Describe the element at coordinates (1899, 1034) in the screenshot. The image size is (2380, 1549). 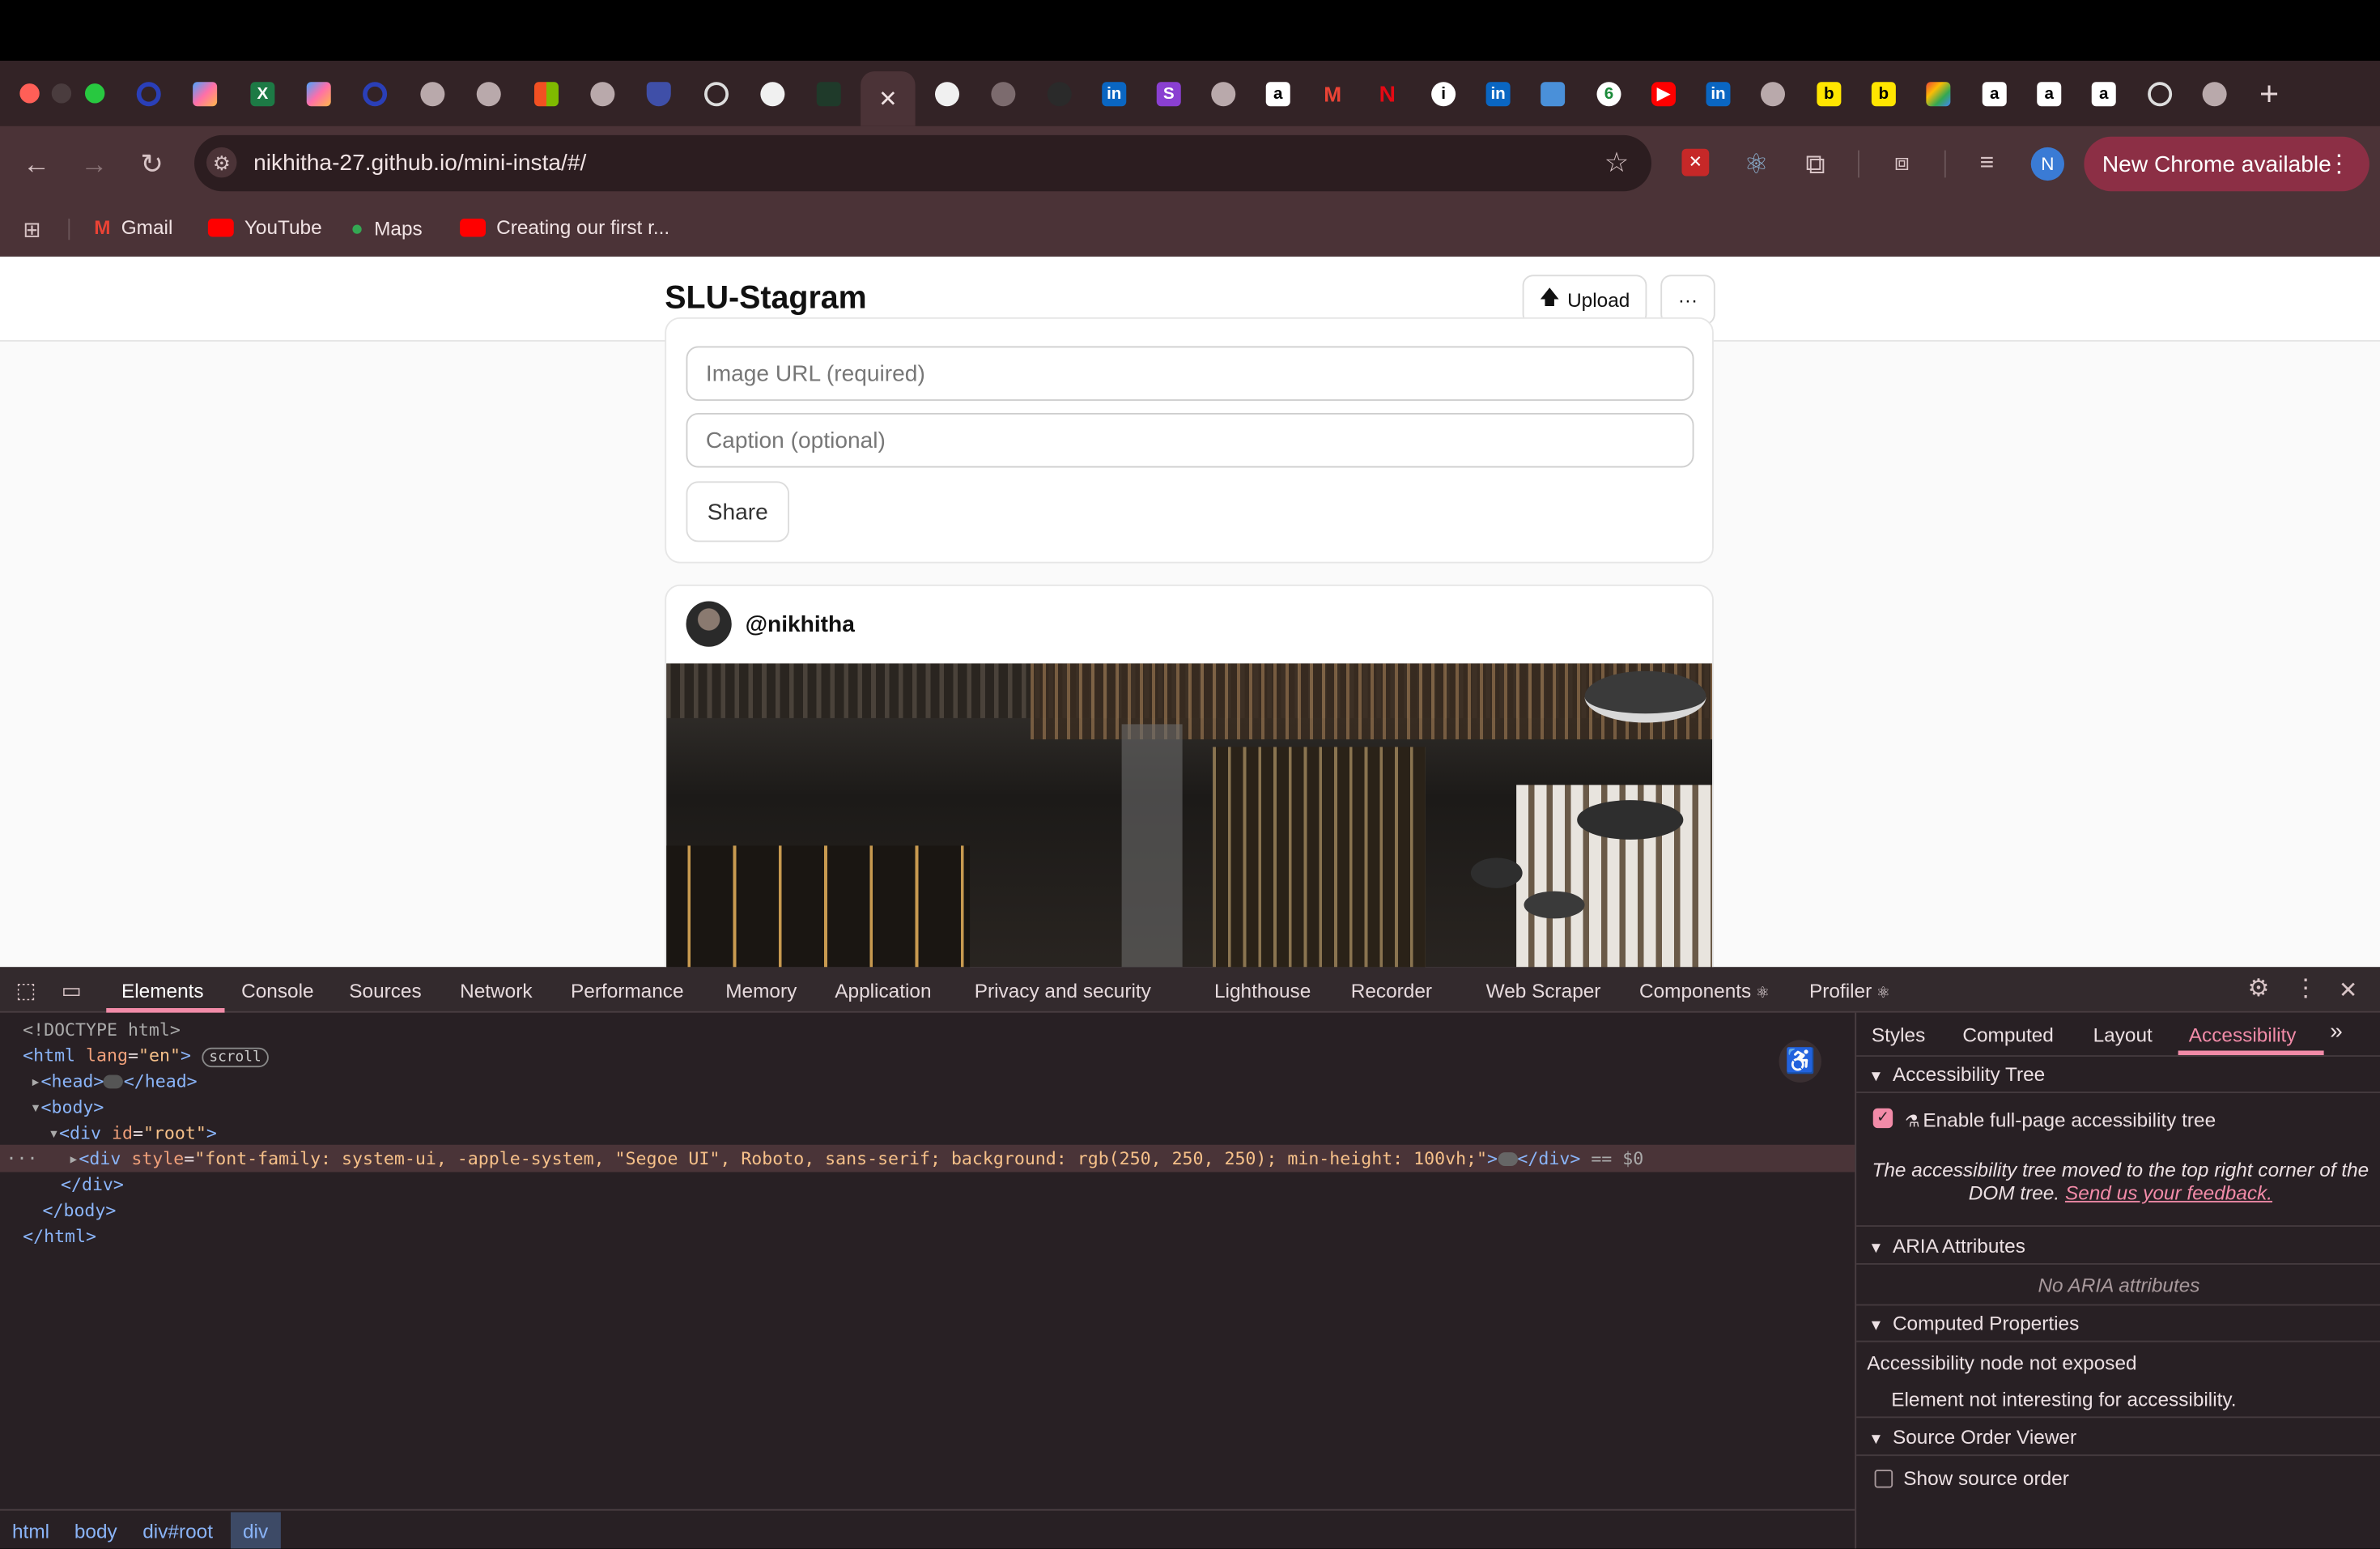
I see `side-tab-styles: Styles` at that location.